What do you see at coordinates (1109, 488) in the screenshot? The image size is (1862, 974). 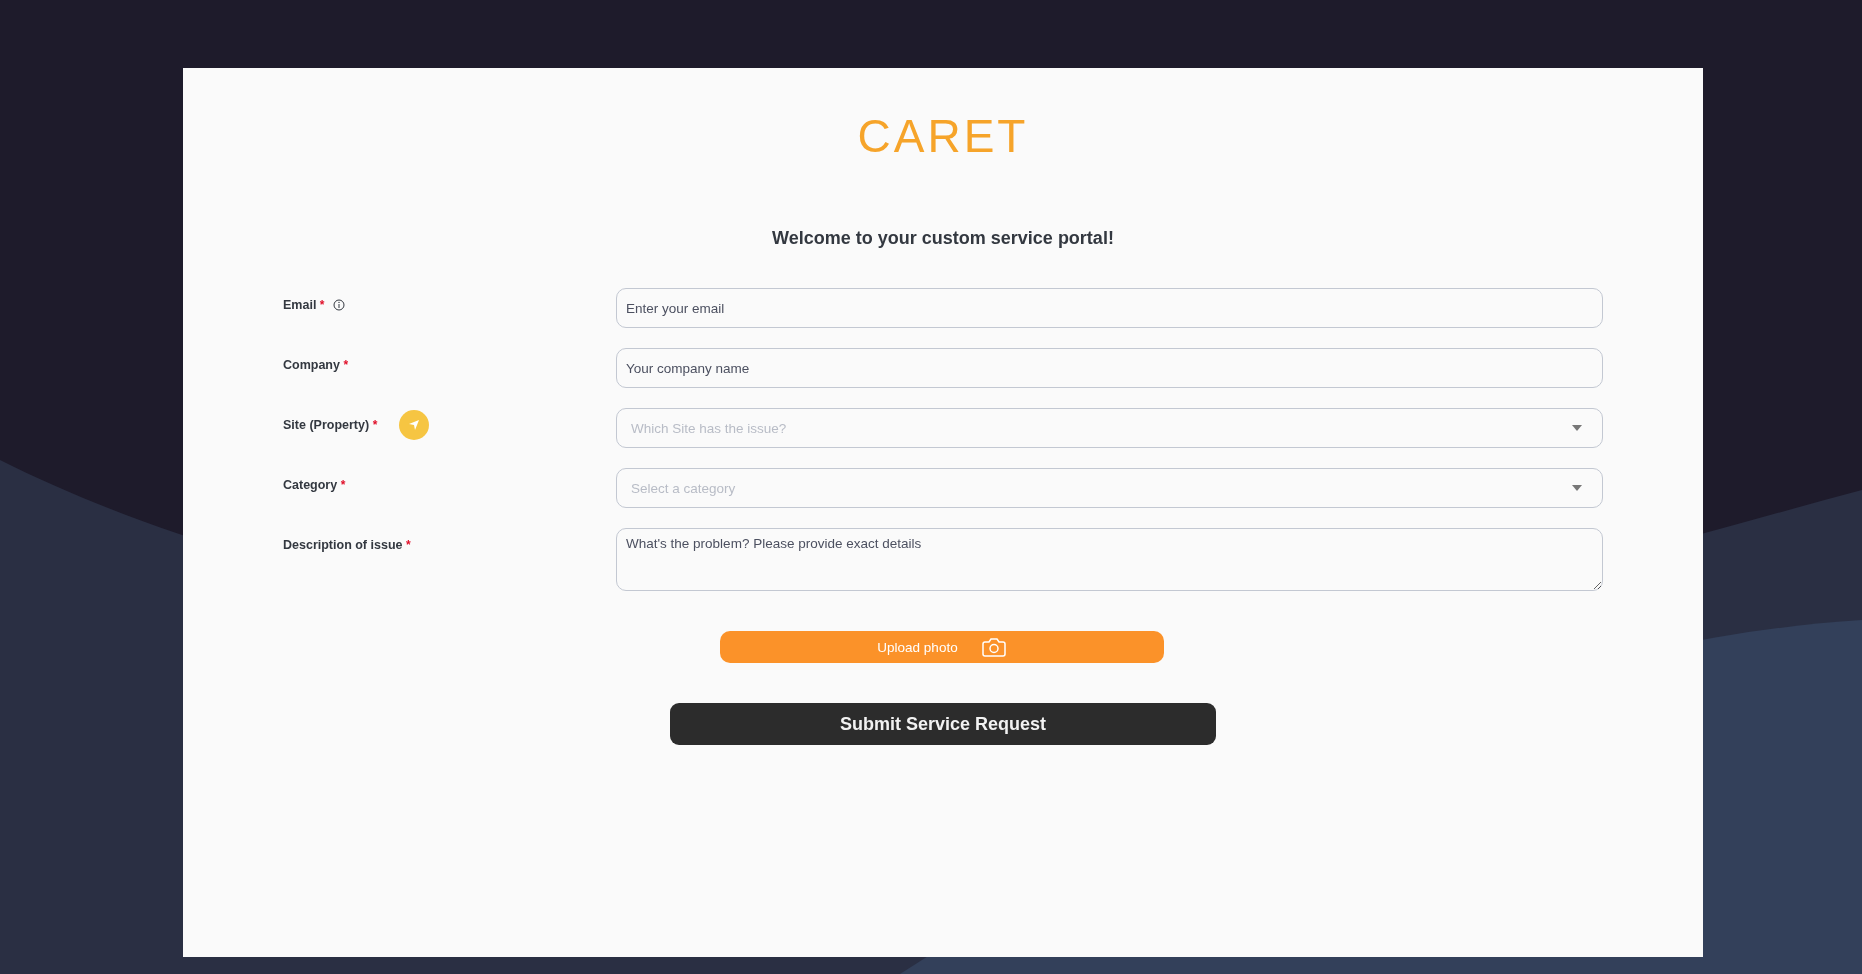 I see `select-field: Select a category` at bounding box center [1109, 488].